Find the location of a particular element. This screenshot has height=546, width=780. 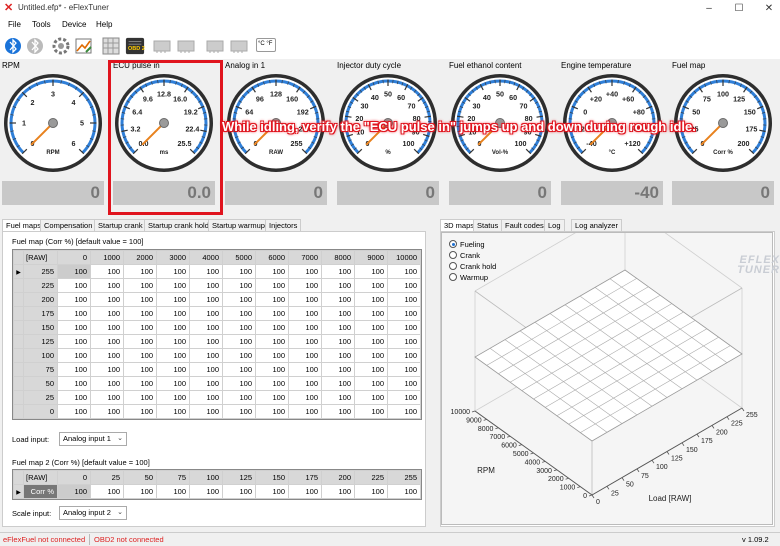

fuel-map2-col-header: 200 is located at coordinates (338, 477).